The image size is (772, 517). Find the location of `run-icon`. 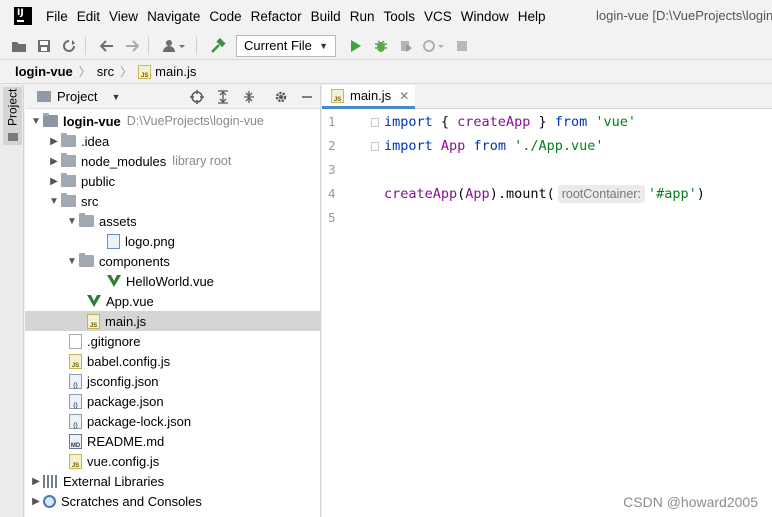

run-icon is located at coordinates (356, 46).